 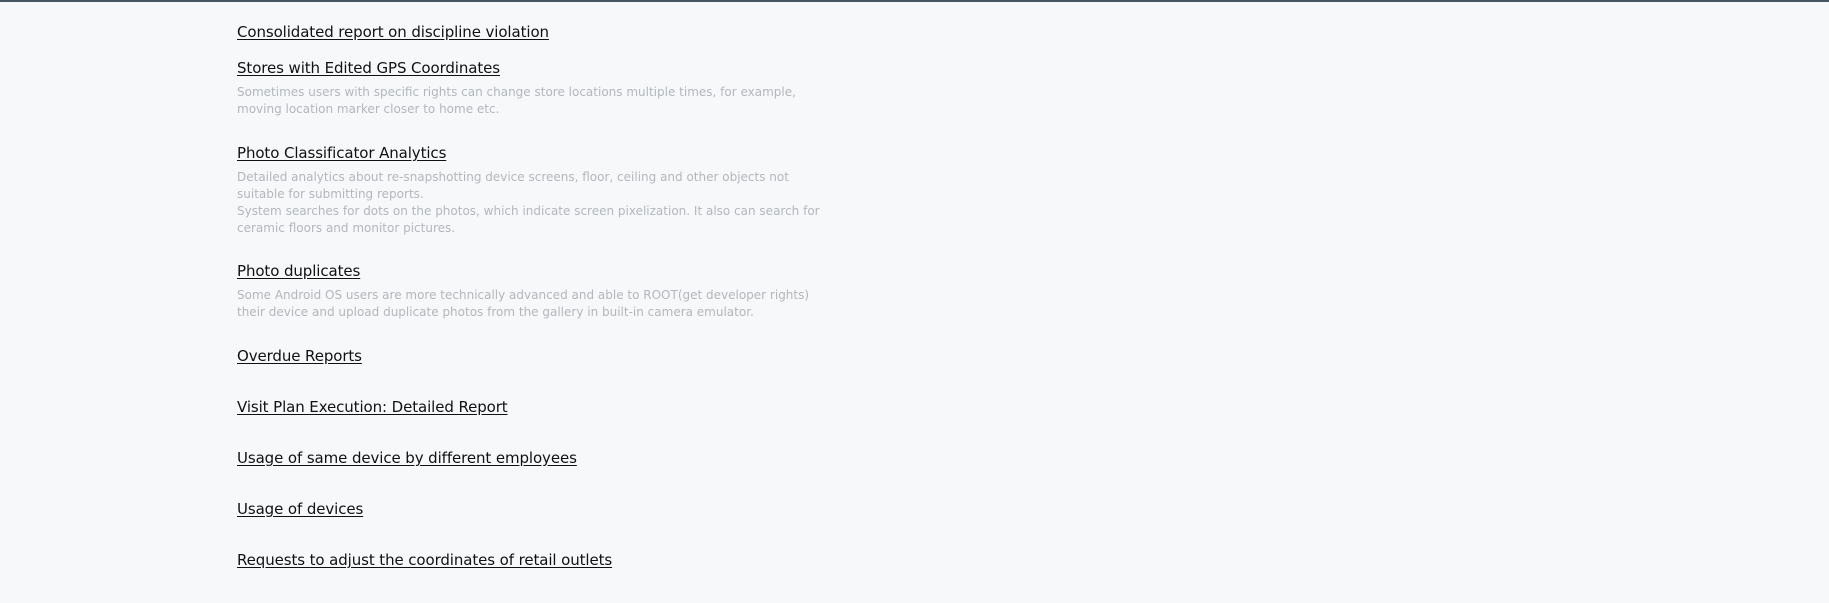 I want to click on report-link-edited-gps: Stores with Edited GPS Coordinates, so click(x=368, y=68).